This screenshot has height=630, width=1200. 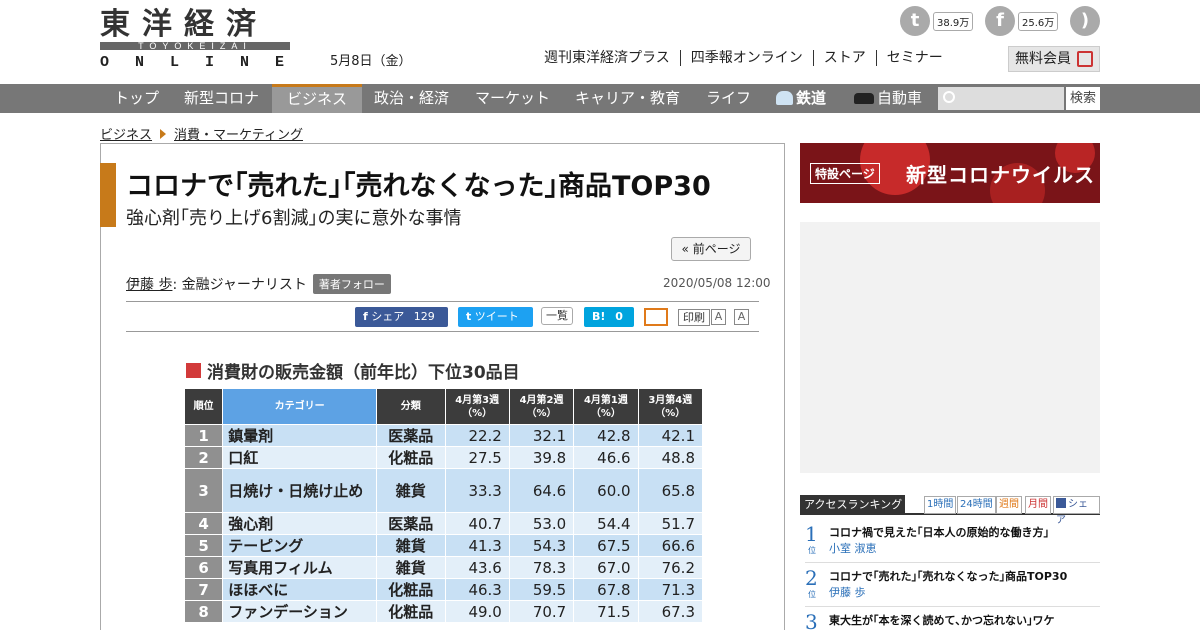 What do you see at coordinates (606, 406) in the screenshot?
I see `column-header: 4月第1週（%）` at bounding box center [606, 406].